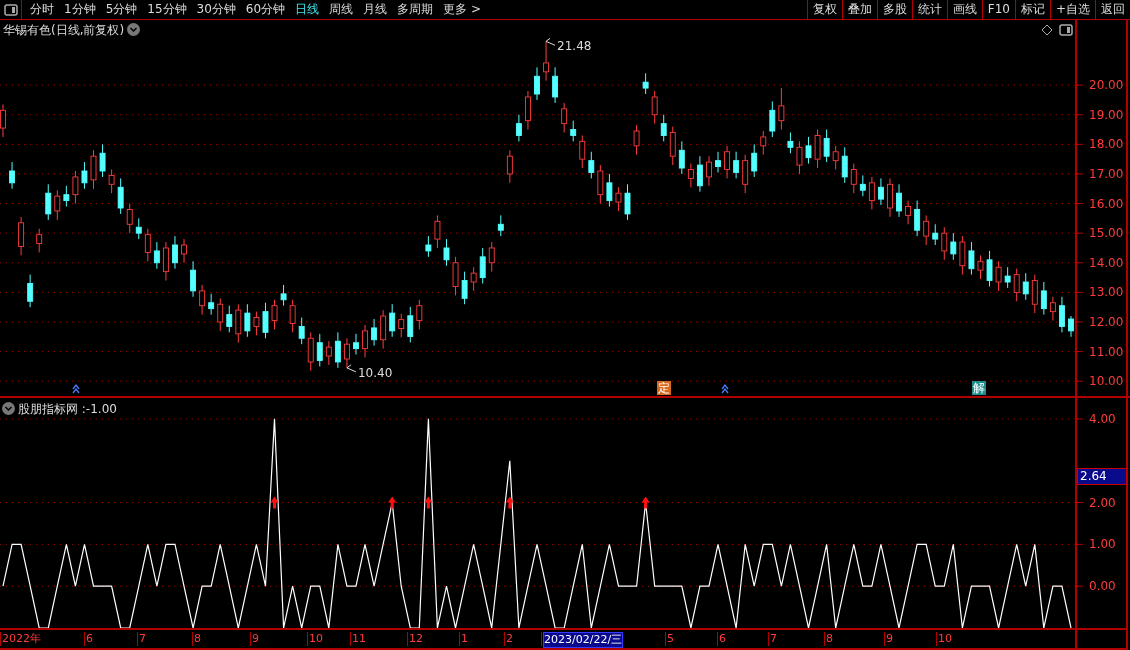  Describe the element at coordinates (1102, 476) in the screenshot. I see `value-readout: 2.64` at that location.